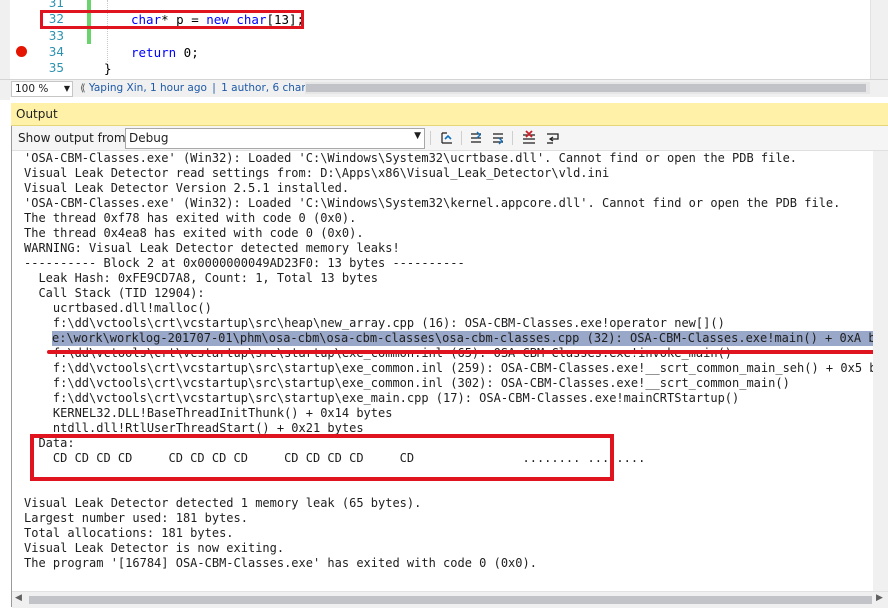  Describe the element at coordinates (880, 371) in the screenshot. I see `output-vertical-scrollbar` at that location.